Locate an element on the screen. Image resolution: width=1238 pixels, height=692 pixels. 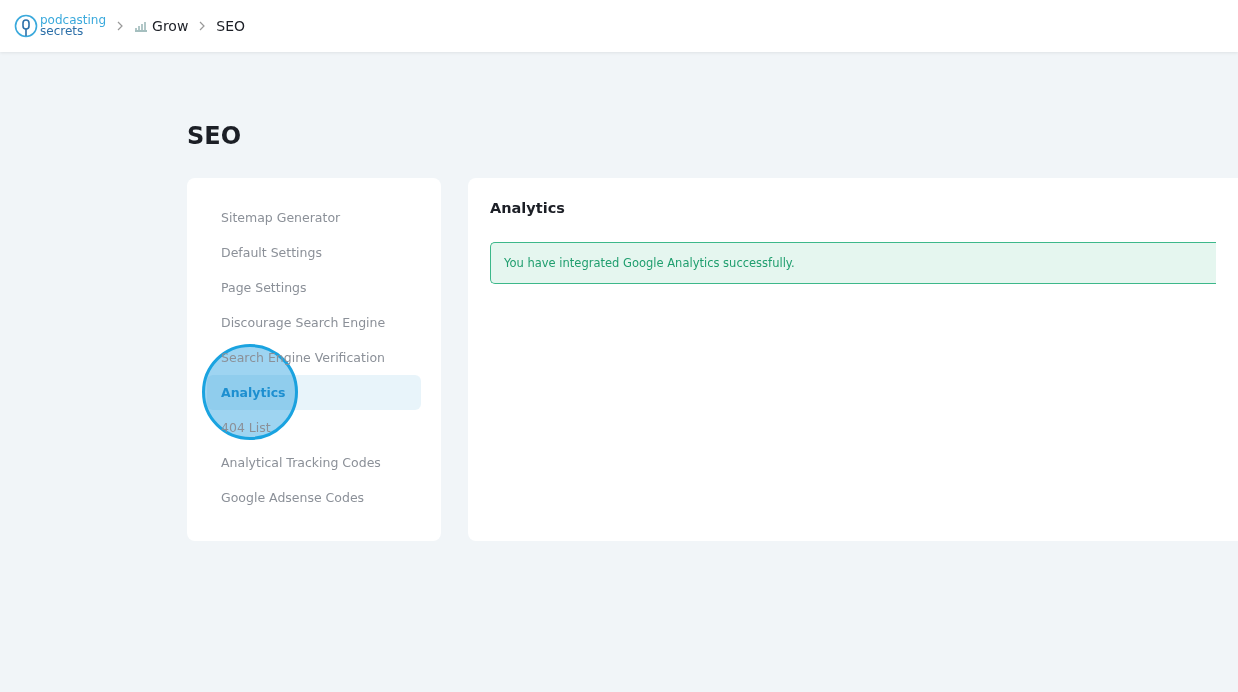
success-alert: You have integrated Google Analytics successfully. is located at coordinates (853, 263).